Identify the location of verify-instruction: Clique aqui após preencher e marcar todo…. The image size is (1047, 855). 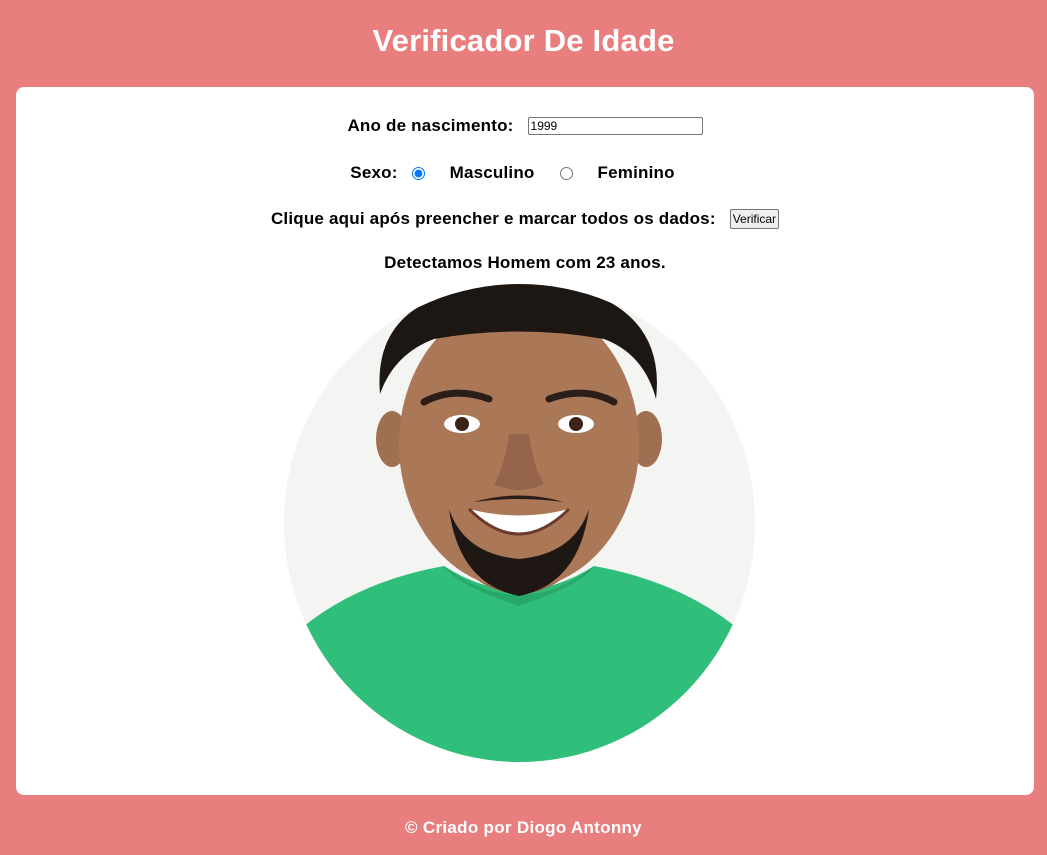
(493, 218).